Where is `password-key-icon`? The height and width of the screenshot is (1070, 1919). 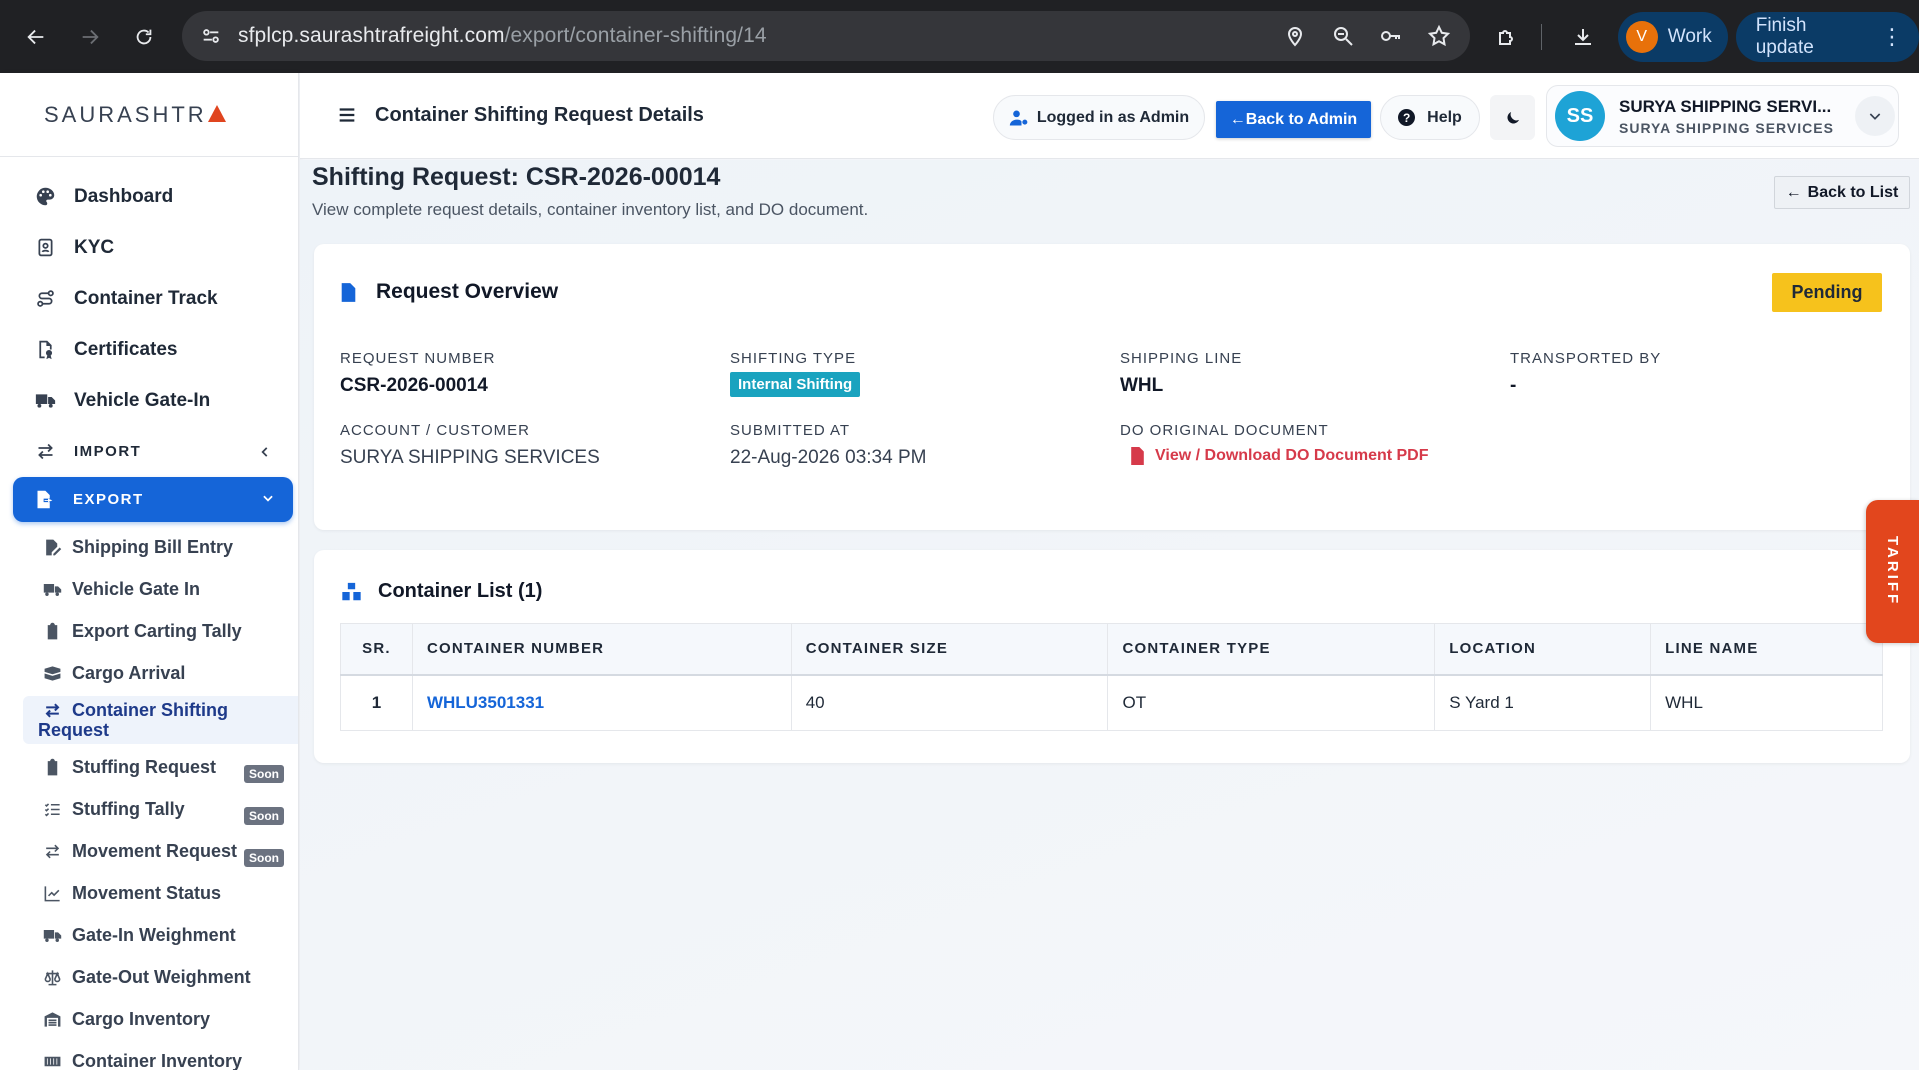 password-key-icon is located at coordinates (1391, 36).